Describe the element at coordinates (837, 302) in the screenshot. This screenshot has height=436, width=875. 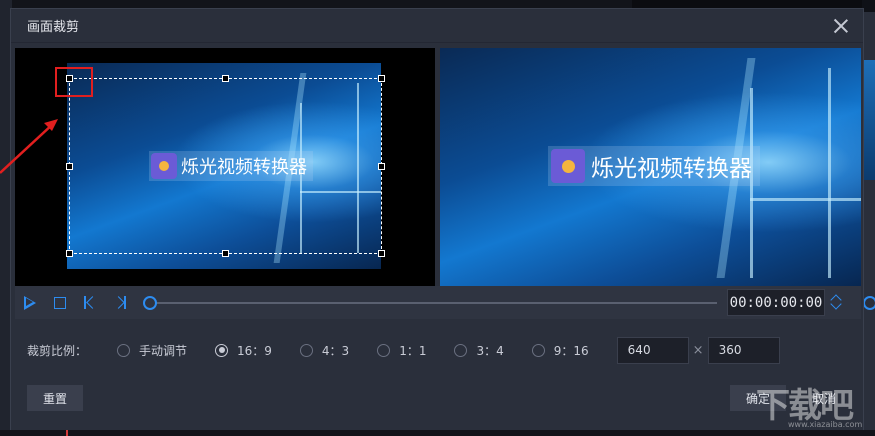
I see `time-spinner` at that location.